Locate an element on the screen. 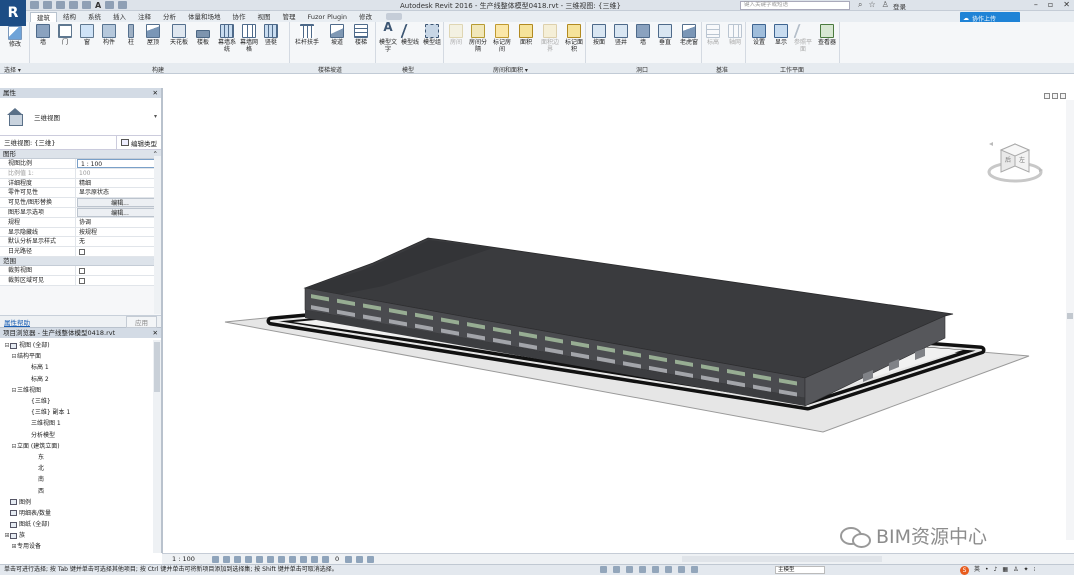  property-value: 显示原状态 is located at coordinates (118, 192).